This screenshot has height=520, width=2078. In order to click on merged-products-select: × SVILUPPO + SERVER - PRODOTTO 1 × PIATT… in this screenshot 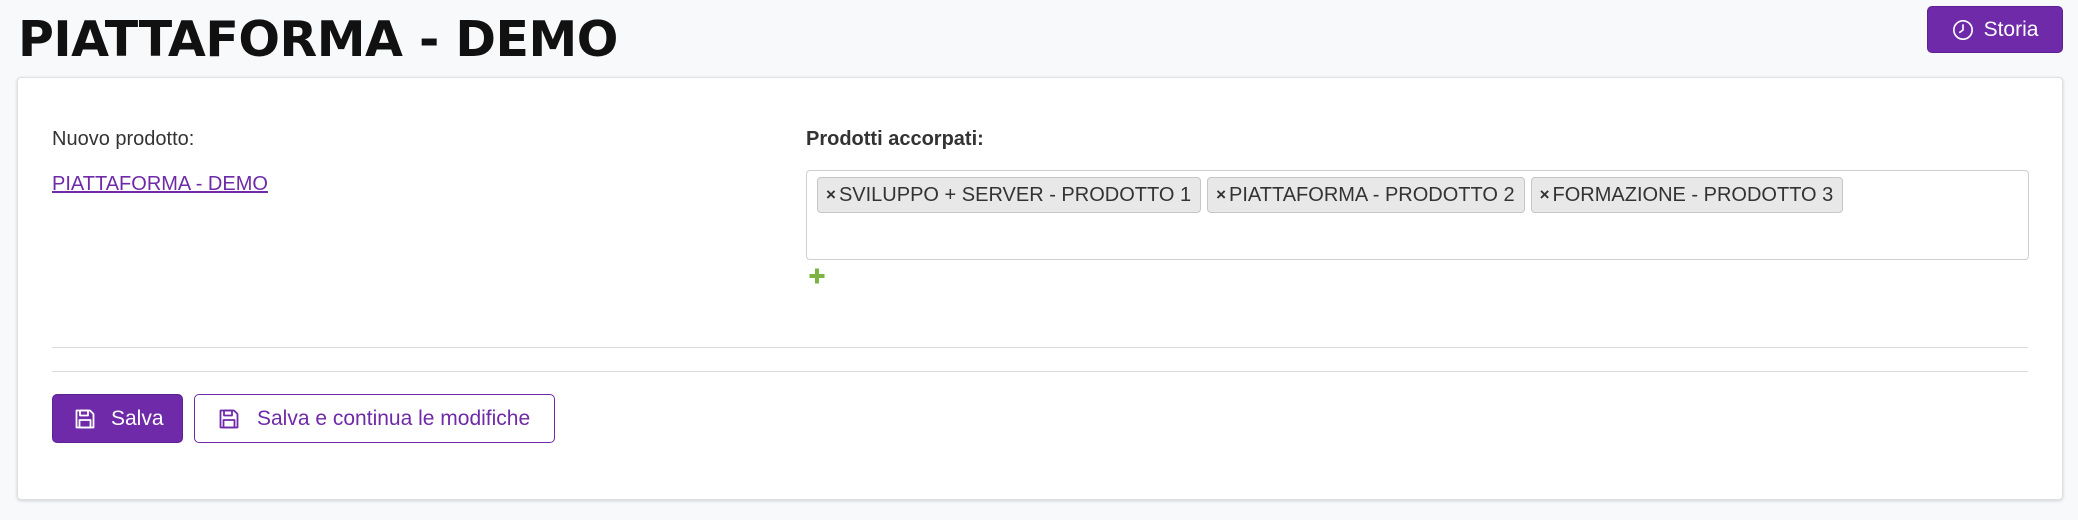, I will do `click(1417, 215)`.